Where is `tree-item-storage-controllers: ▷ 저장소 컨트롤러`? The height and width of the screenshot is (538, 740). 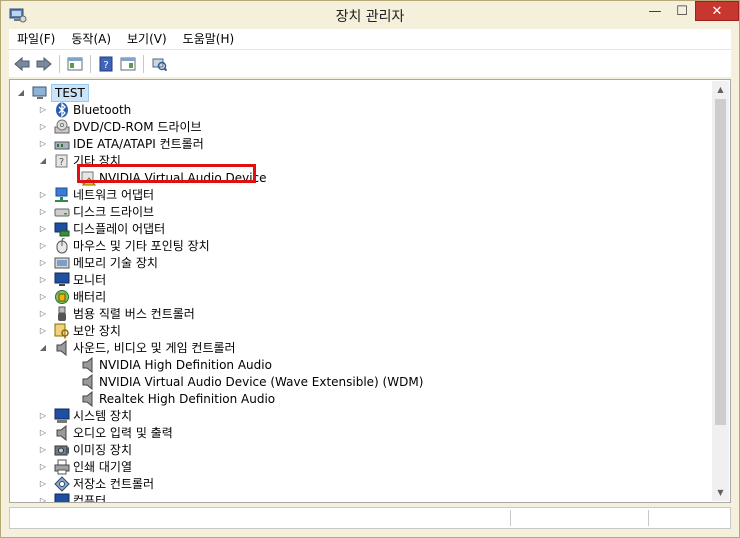 tree-item-storage-controllers: ▷ 저장소 컨트롤러 is located at coordinates (96, 483).